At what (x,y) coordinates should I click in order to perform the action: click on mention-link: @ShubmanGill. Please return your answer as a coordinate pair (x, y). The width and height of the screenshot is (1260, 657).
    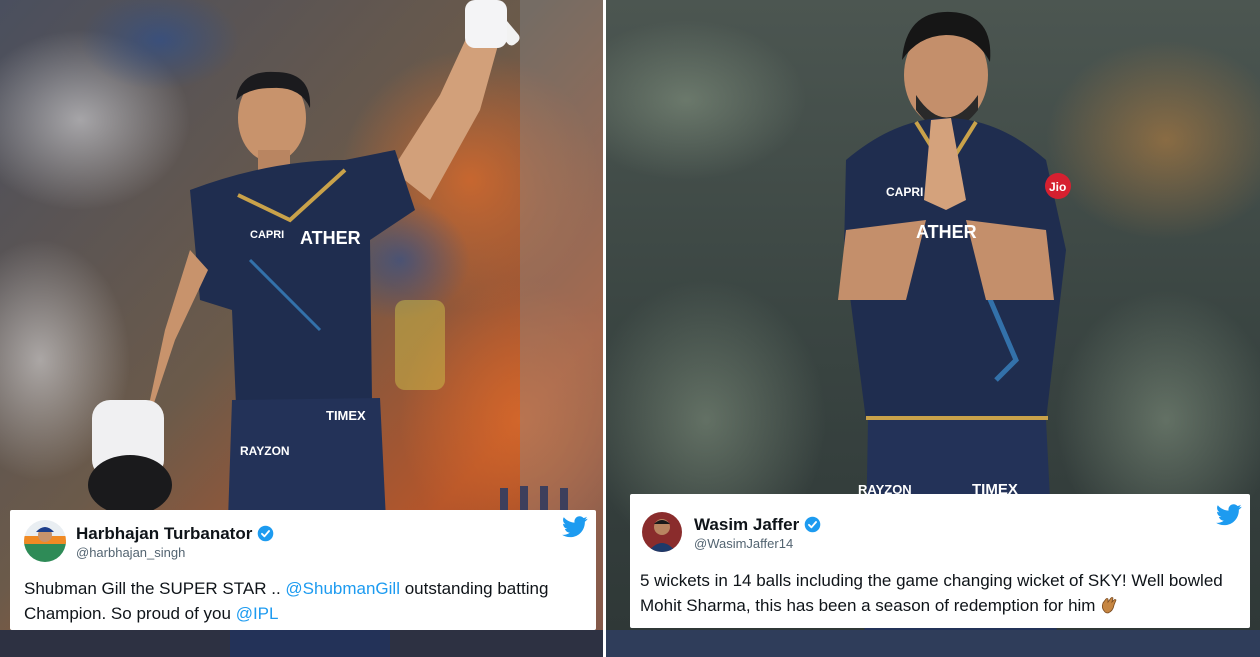
    Looking at the image, I should click on (342, 588).